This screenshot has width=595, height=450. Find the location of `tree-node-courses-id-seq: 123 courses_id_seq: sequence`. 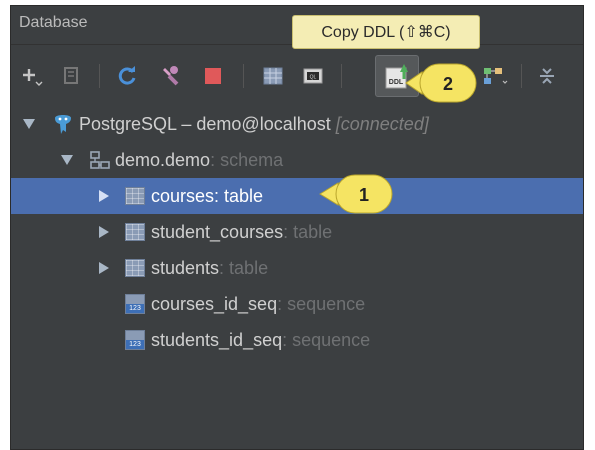

tree-node-courses-id-seq: 123 courses_id_seq: sequence is located at coordinates (297, 304).